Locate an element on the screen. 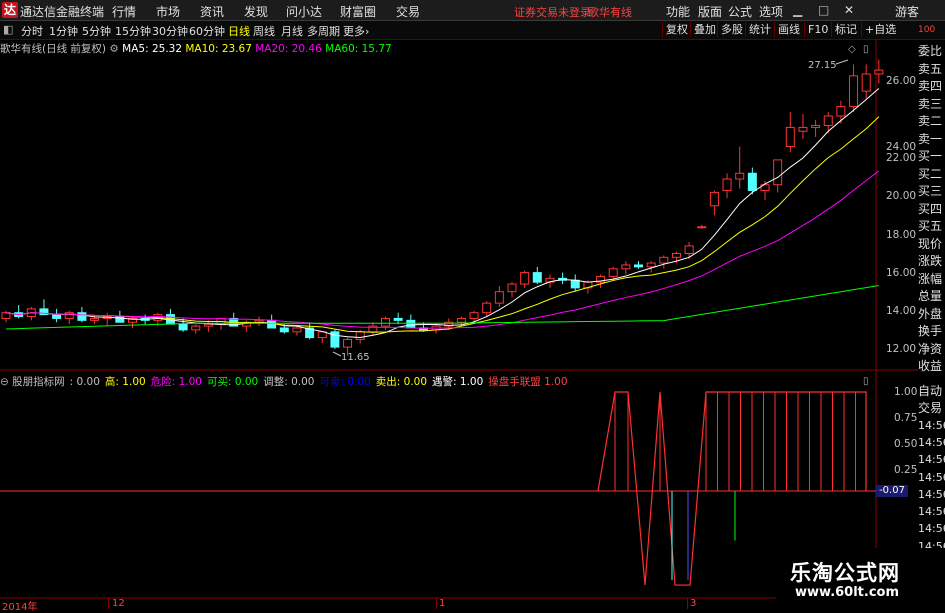  current-value-box: -0.07 is located at coordinates (892, 491).